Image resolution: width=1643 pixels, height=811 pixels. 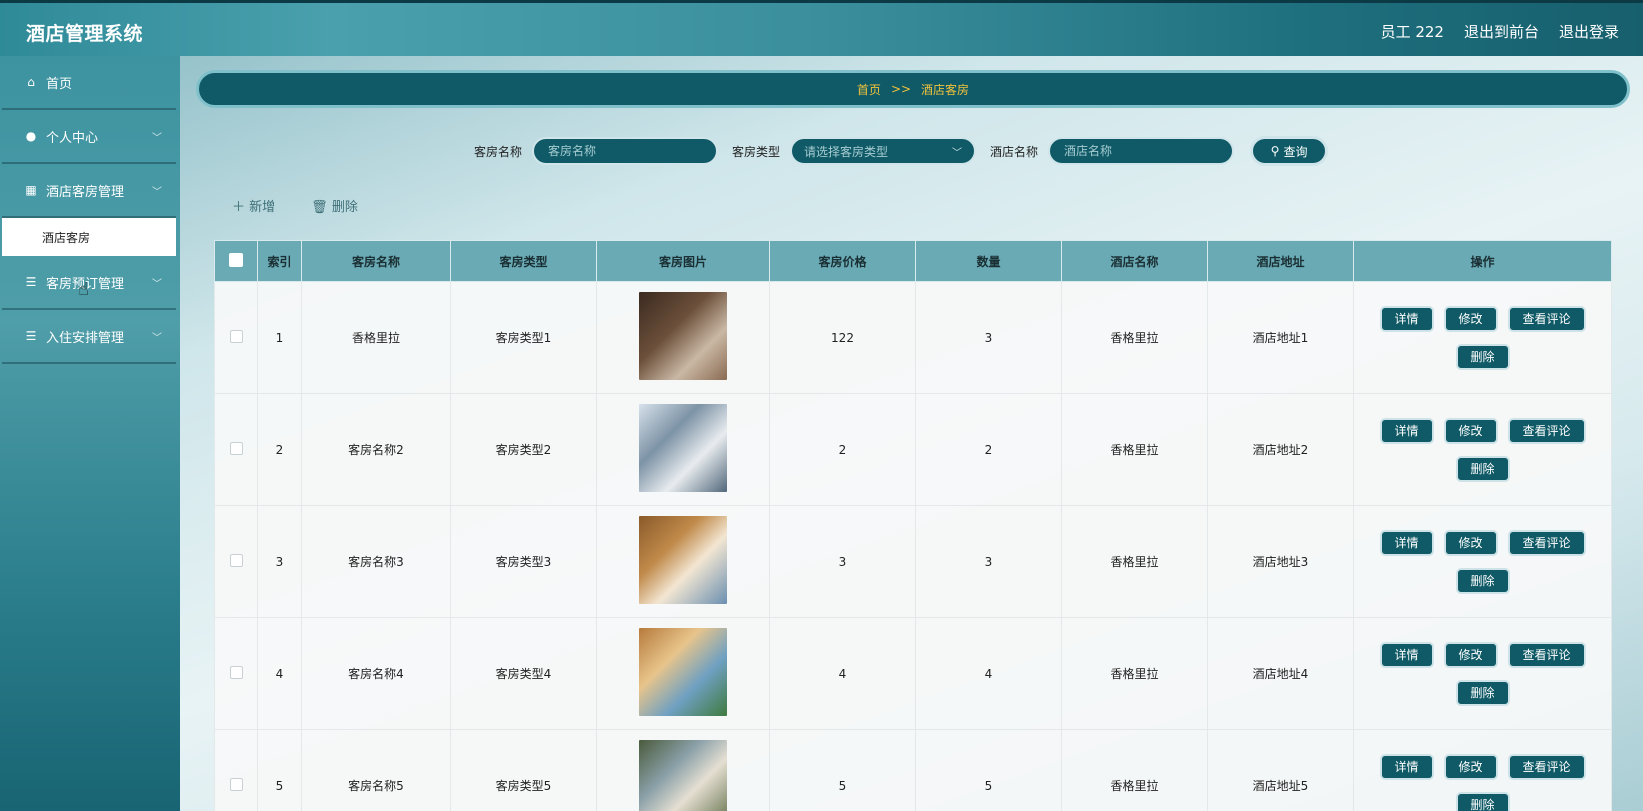 What do you see at coordinates (1280, 337) in the screenshot?
I see `address-cell: 酒店地址1` at bounding box center [1280, 337].